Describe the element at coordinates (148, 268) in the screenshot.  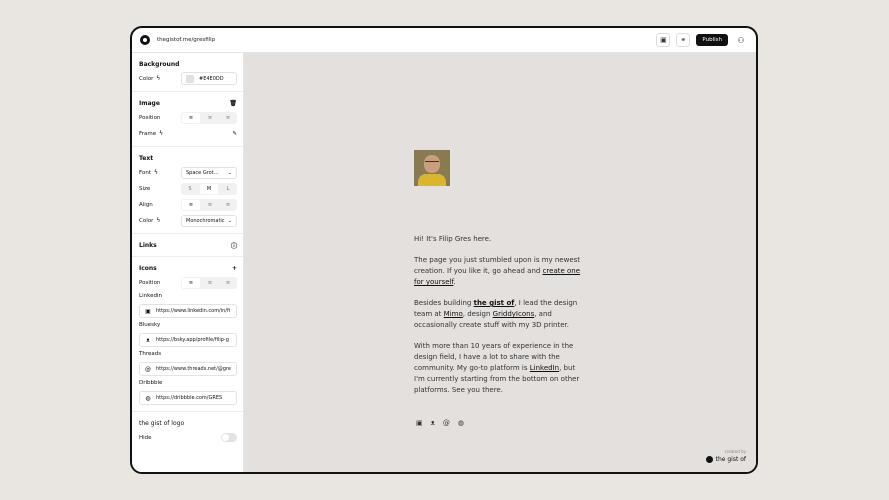
I see `icons-title: Icons` at that location.